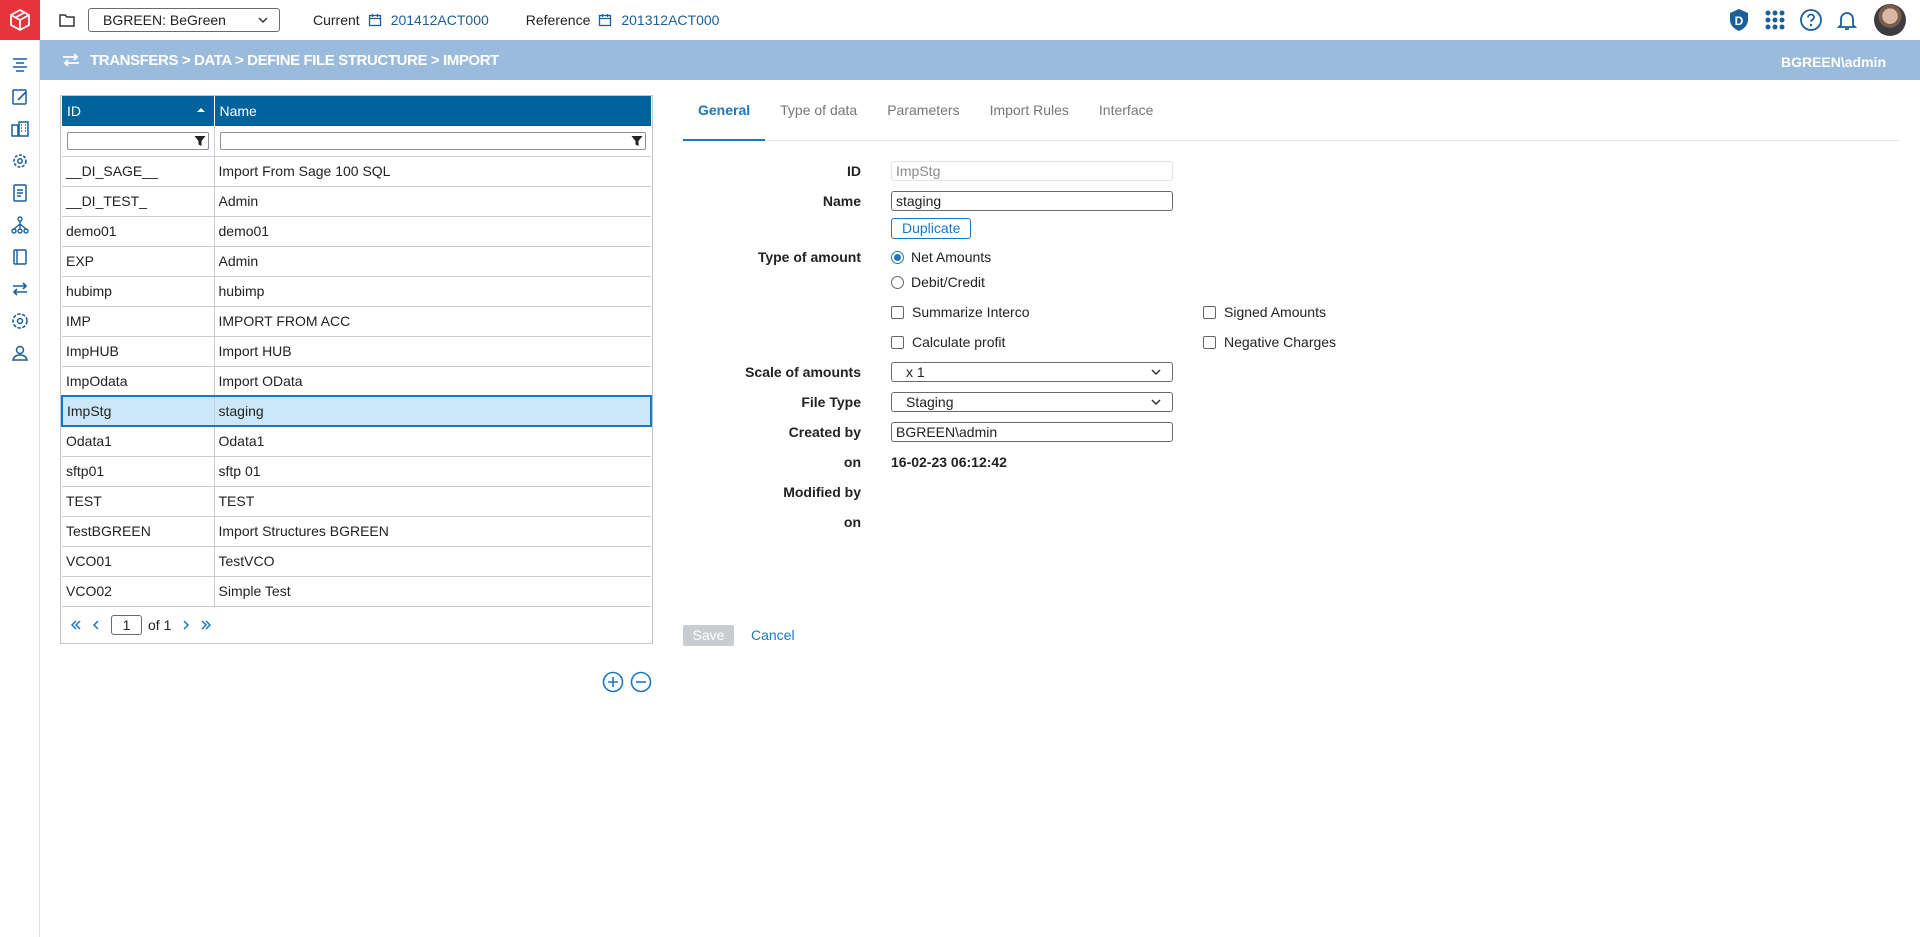 This screenshot has height=937, width=1920. What do you see at coordinates (915, 372) in the screenshot?
I see `scale-of-amounts-value: x 1` at bounding box center [915, 372].